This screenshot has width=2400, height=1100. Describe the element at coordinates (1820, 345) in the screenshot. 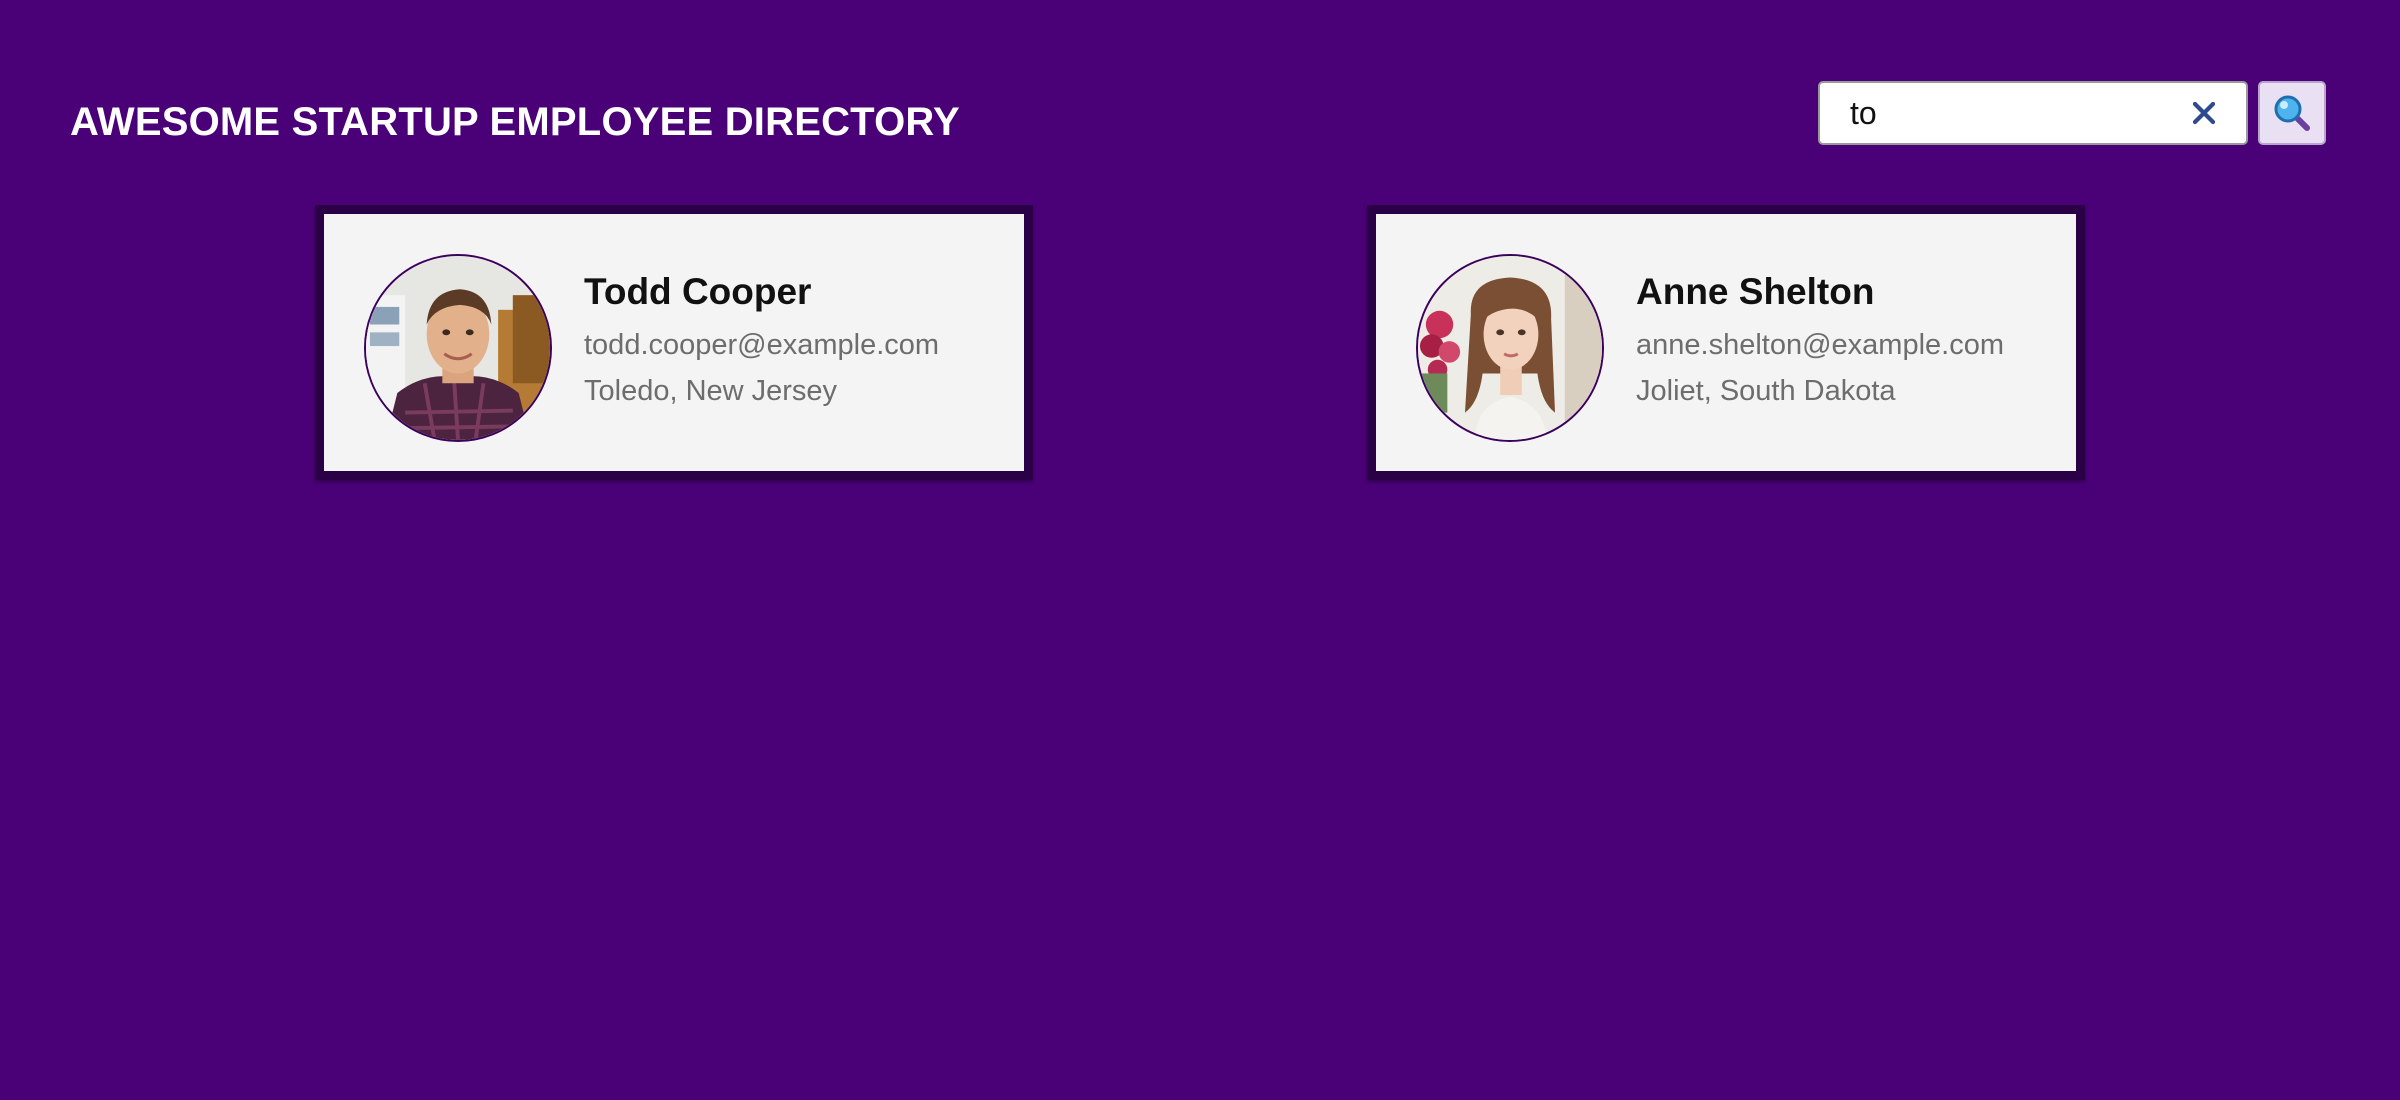

I see `employee-email: anne.shelton@example.com` at that location.